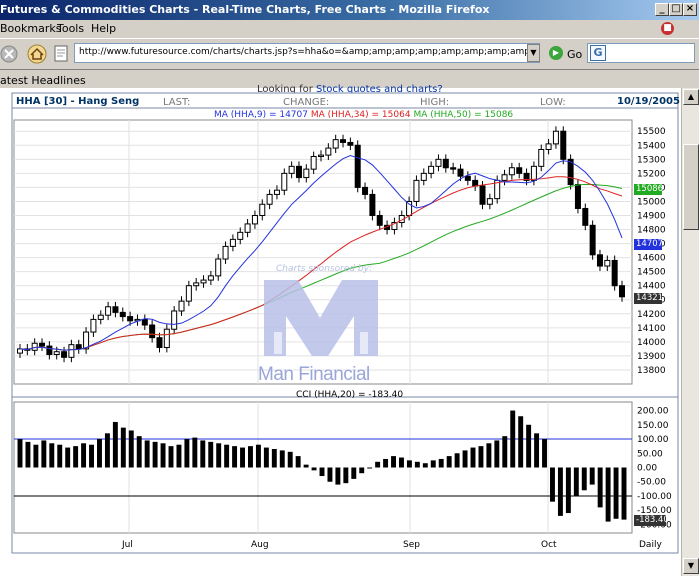 The image size is (699, 576). Describe the element at coordinates (651, 520) in the screenshot. I see `cci-value-tag: -183.40` at that location.